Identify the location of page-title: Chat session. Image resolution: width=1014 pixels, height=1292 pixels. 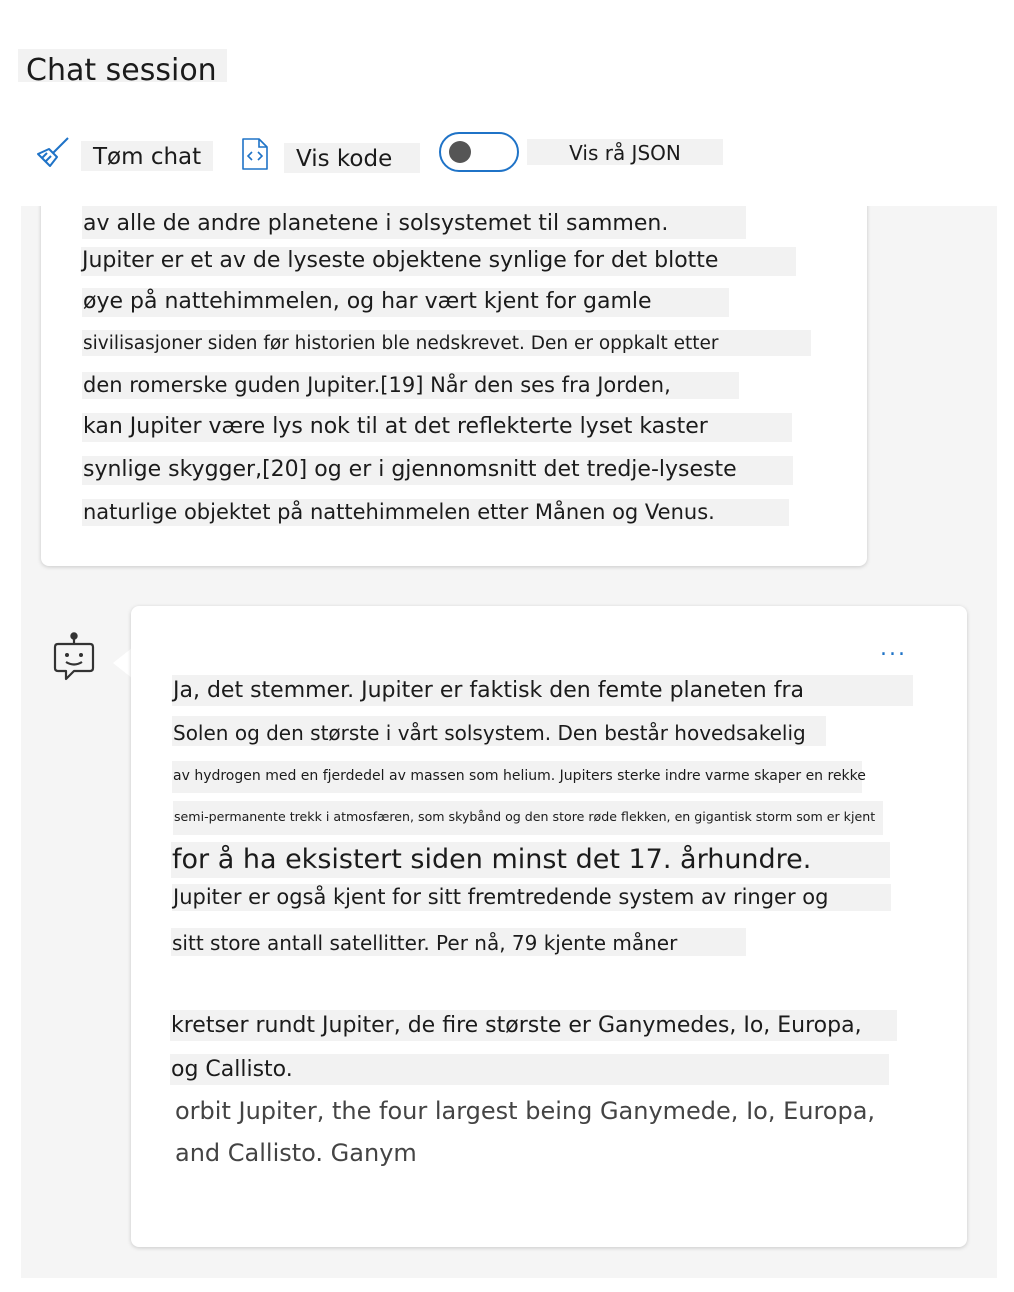
(122, 68).